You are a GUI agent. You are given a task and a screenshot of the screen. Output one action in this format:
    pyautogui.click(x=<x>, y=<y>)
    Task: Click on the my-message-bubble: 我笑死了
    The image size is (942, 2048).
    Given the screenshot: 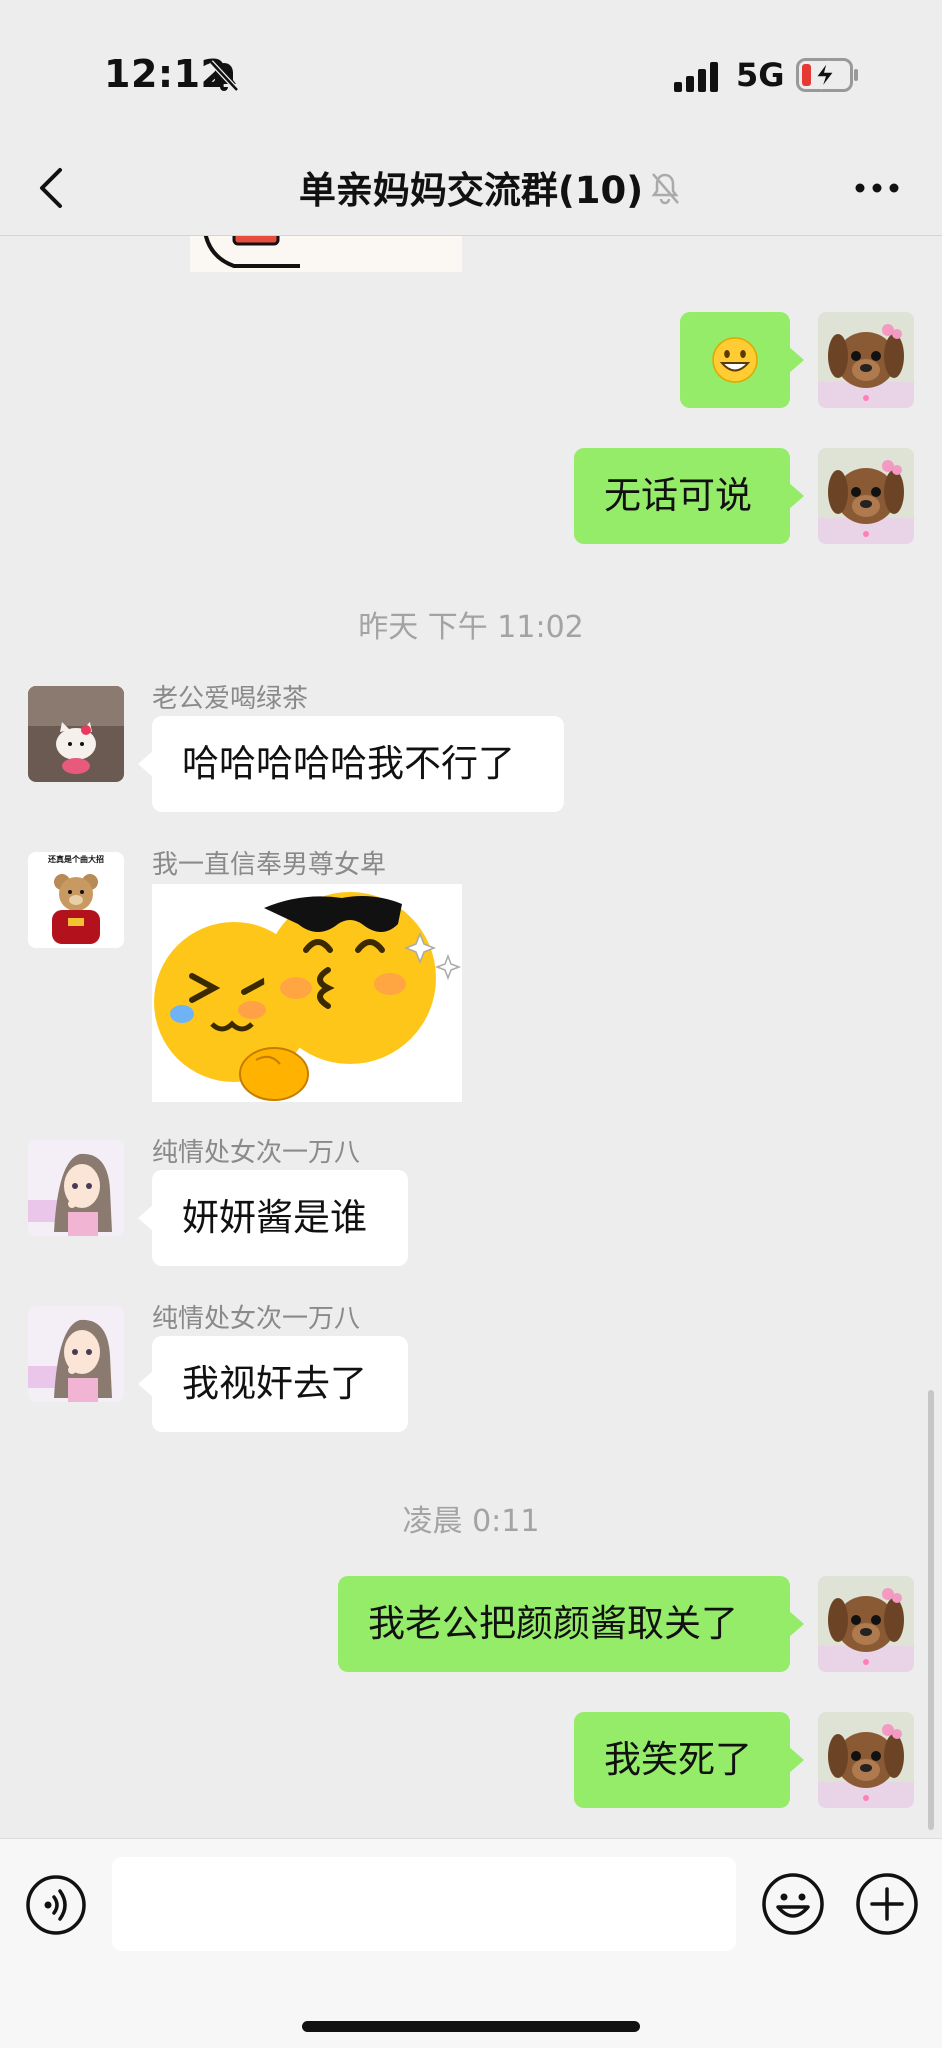 What is the action you would take?
    pyautogui.click(x=689, y=1760)
    